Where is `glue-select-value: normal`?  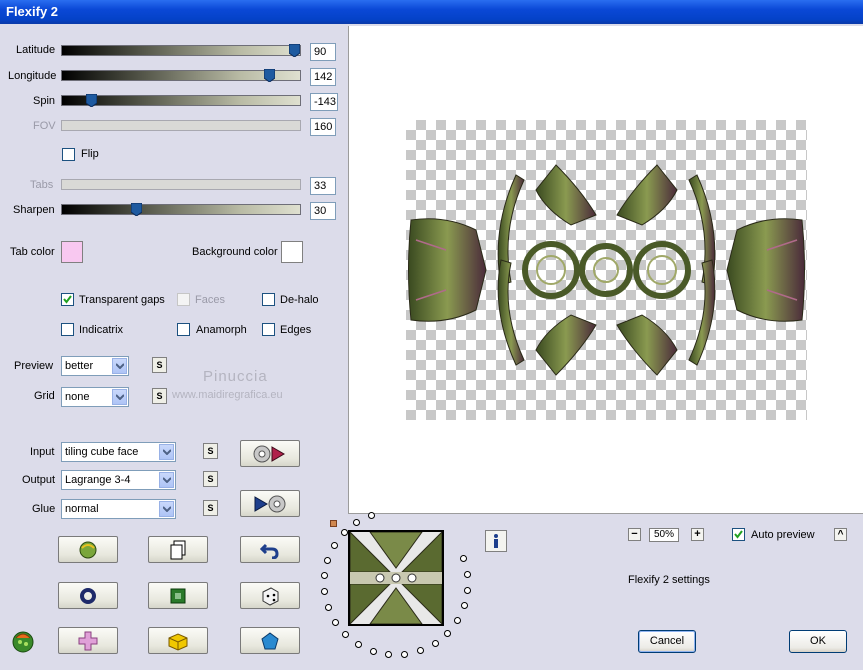
glue-select-value: normal is located at coordinates (82, 509).